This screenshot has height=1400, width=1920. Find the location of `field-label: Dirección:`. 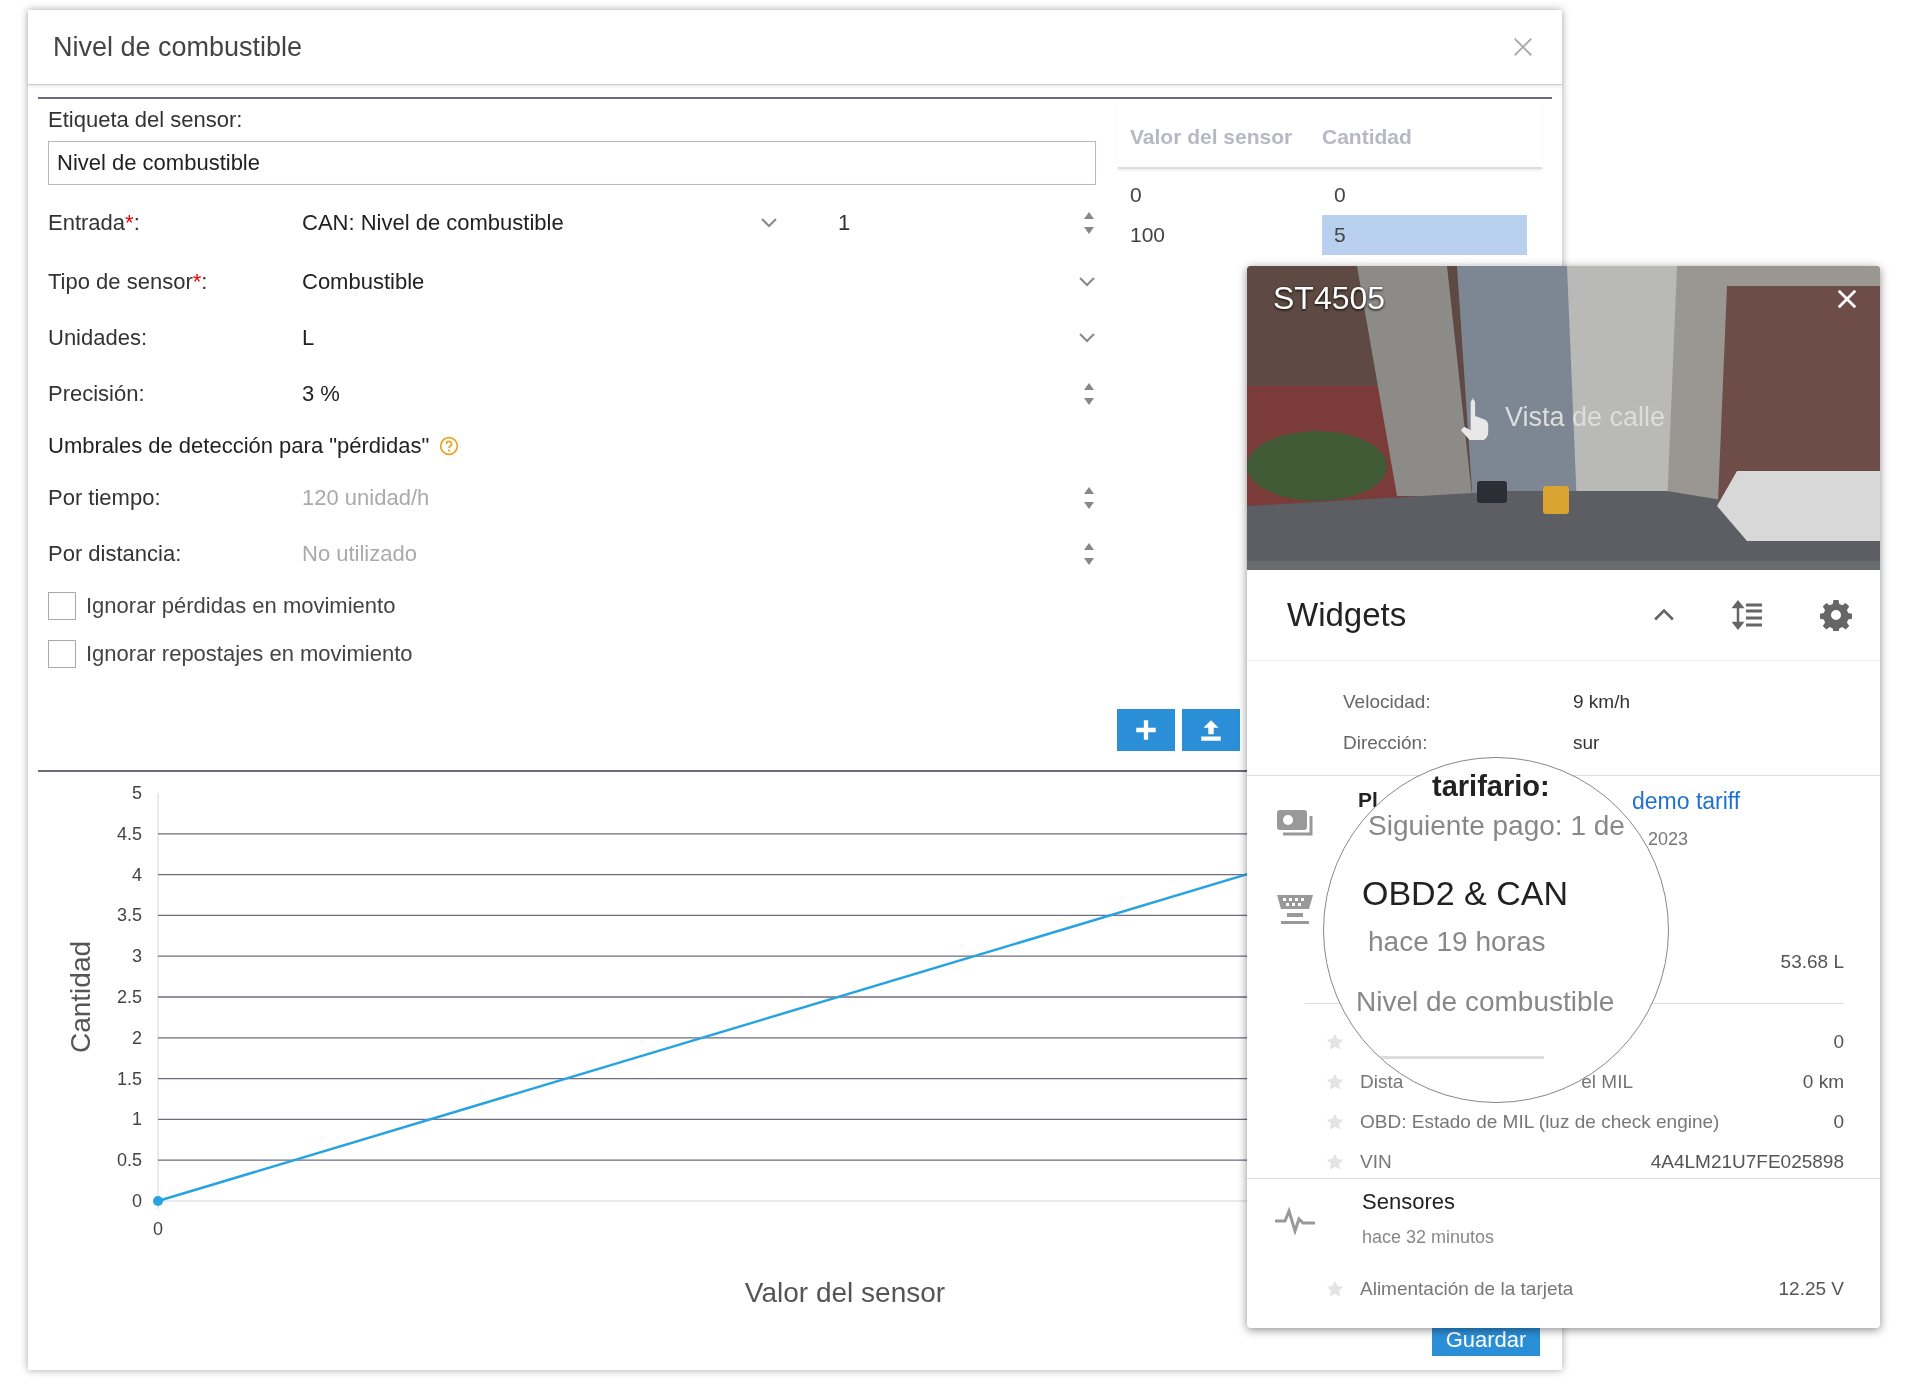

field-label: Dirección: is located at coordinates (1386, 742).